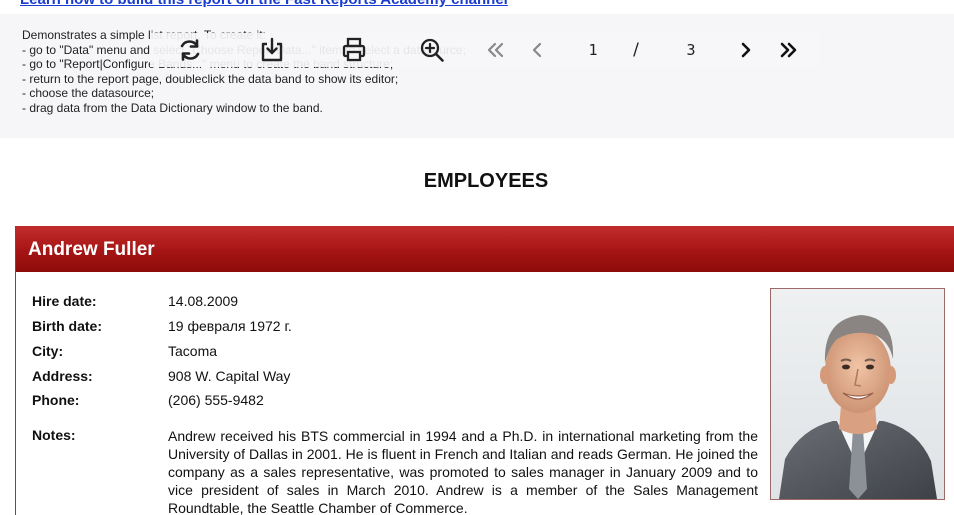  I want to click on employee-portrait-image, so click(857, 394).